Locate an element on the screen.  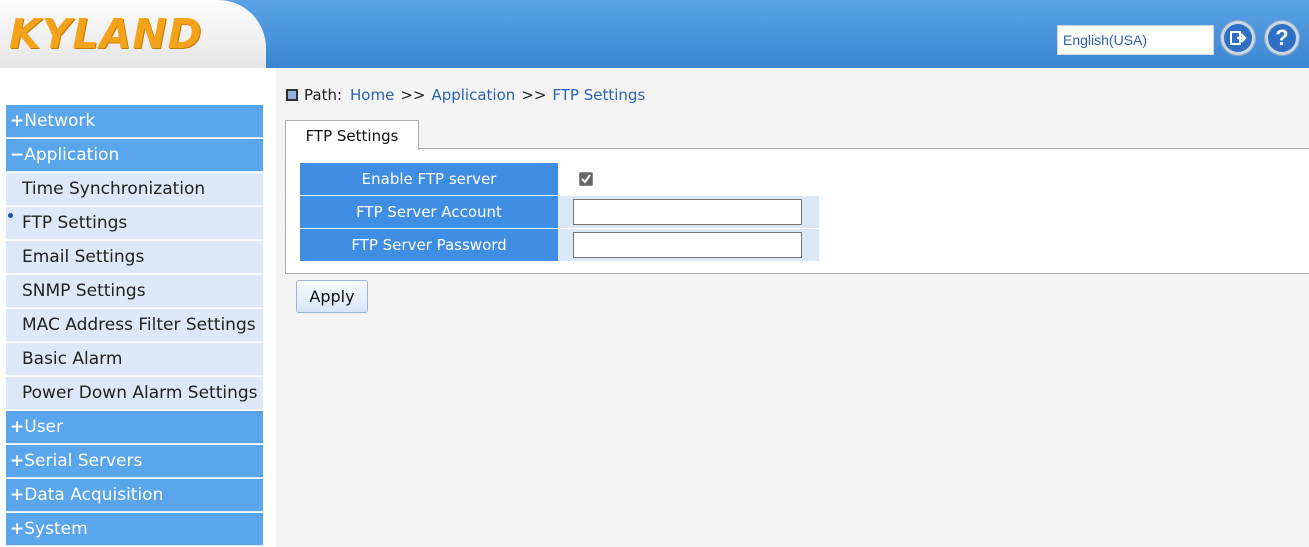
active-bullet-icon is located at coordinates (10, 215).